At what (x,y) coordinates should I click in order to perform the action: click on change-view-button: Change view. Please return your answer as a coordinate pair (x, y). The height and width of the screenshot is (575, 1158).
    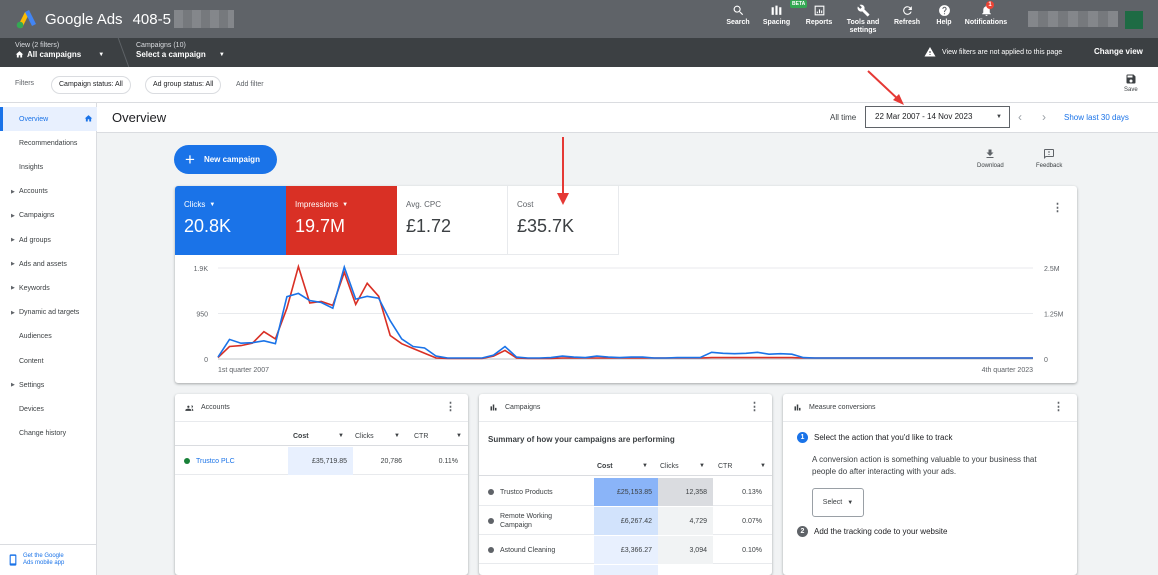
    Looking at the image, I should click on (1118, 51).